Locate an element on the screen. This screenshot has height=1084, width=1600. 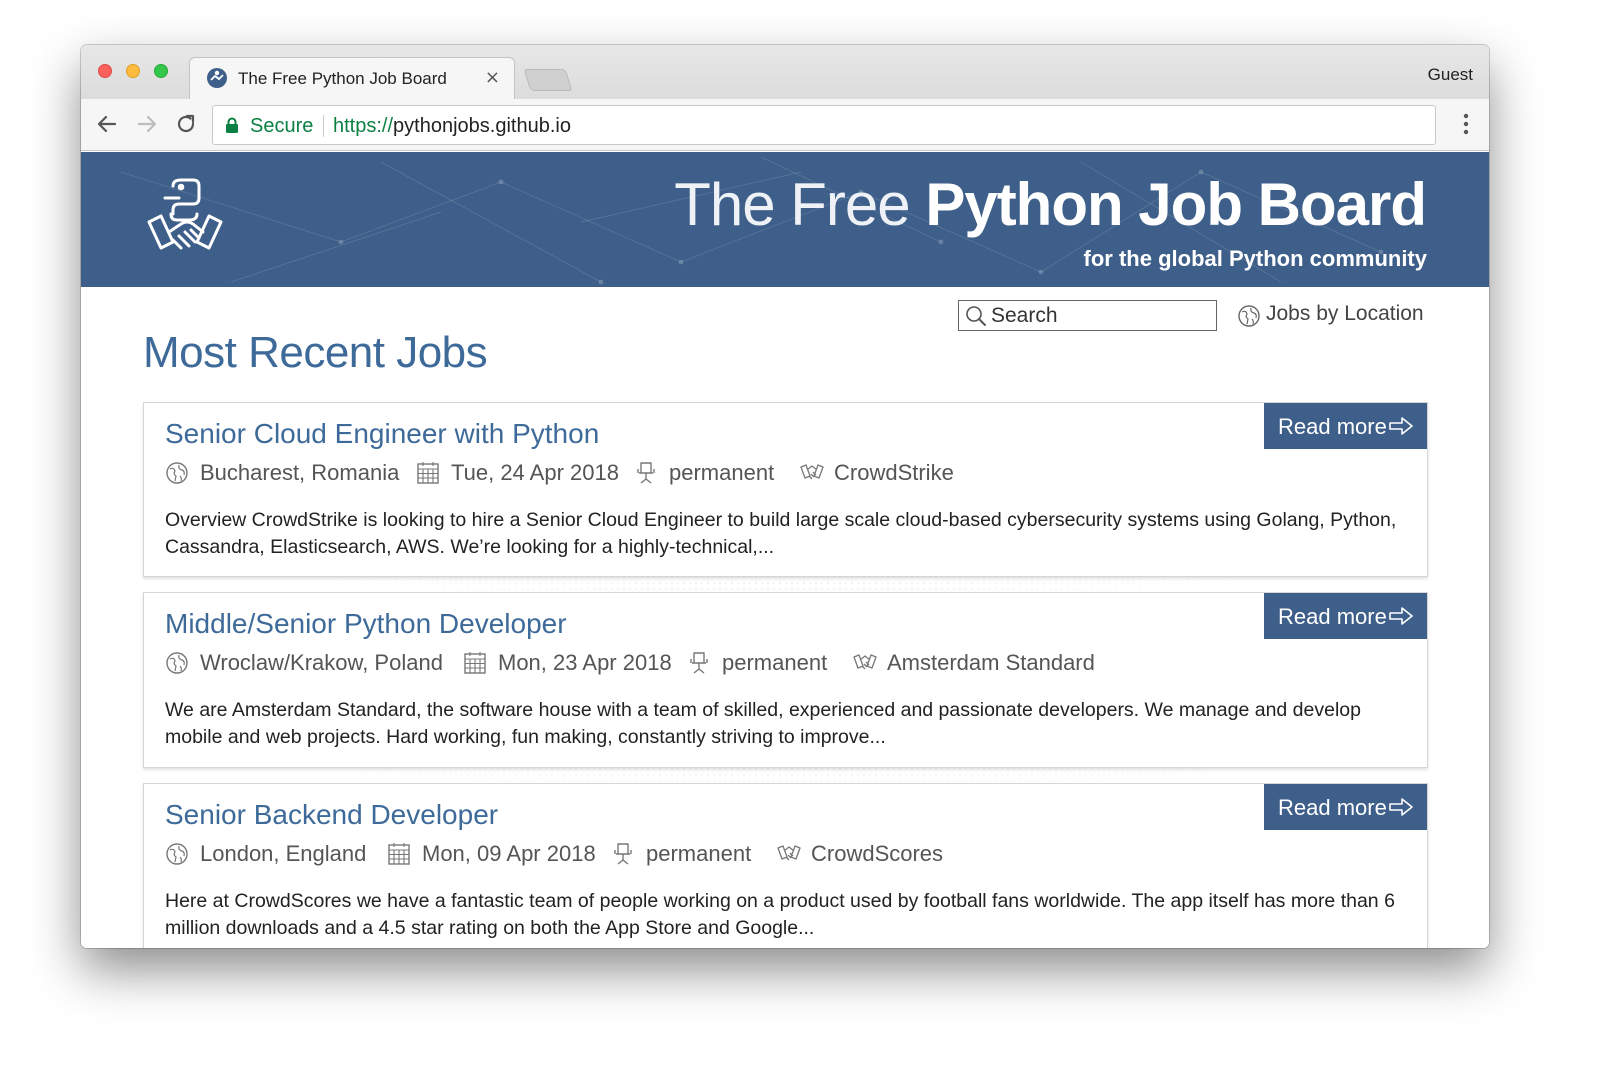
back-arrow-icon is located at coordinates (107, 124).